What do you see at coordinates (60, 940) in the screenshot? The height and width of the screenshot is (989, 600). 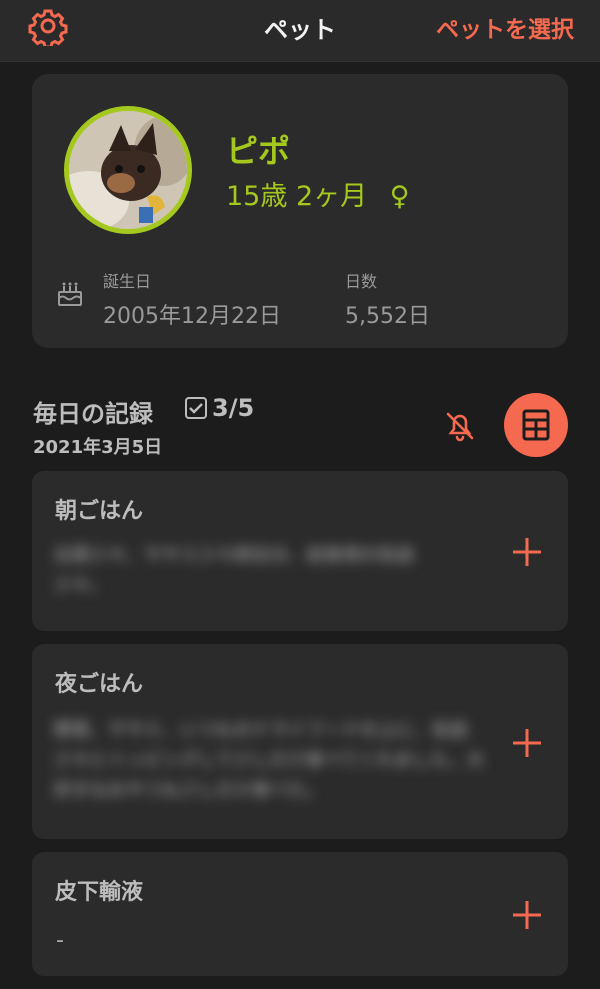 I see `record-note: -` at bounding box center [60, 940].